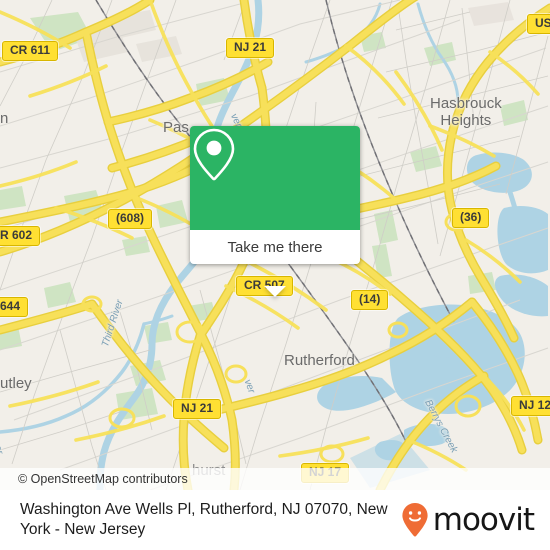 The image size is (550, 550). What do you see at coordinates (538, 24) in the screenshot?
I see `route-shield: US` at bounding box center [538, 24].